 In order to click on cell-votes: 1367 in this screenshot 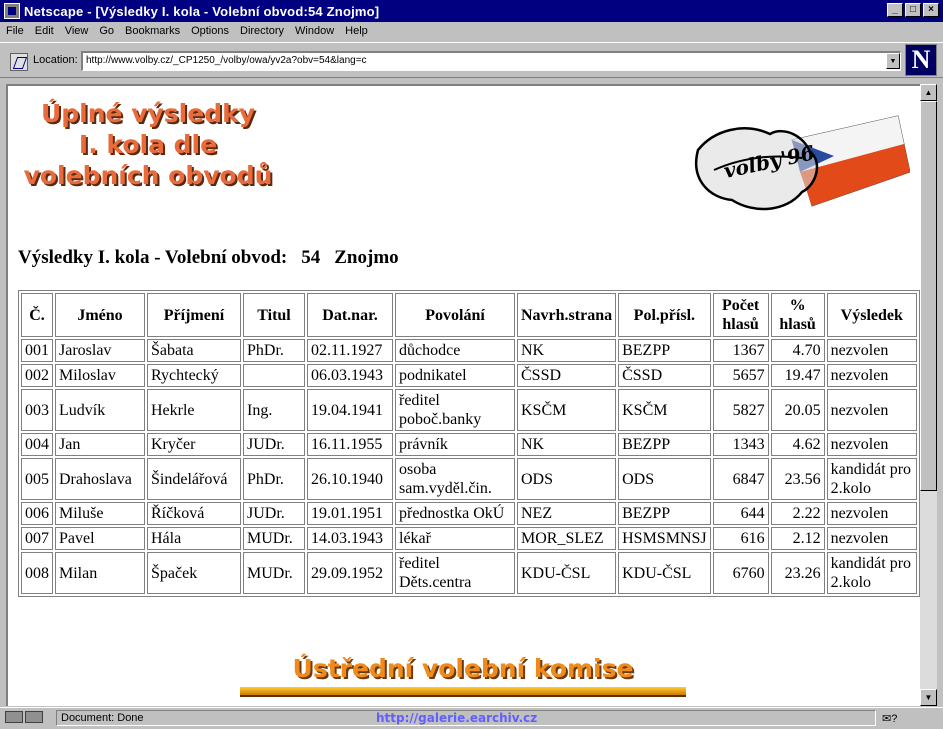, I will do `click(740, 350)`.